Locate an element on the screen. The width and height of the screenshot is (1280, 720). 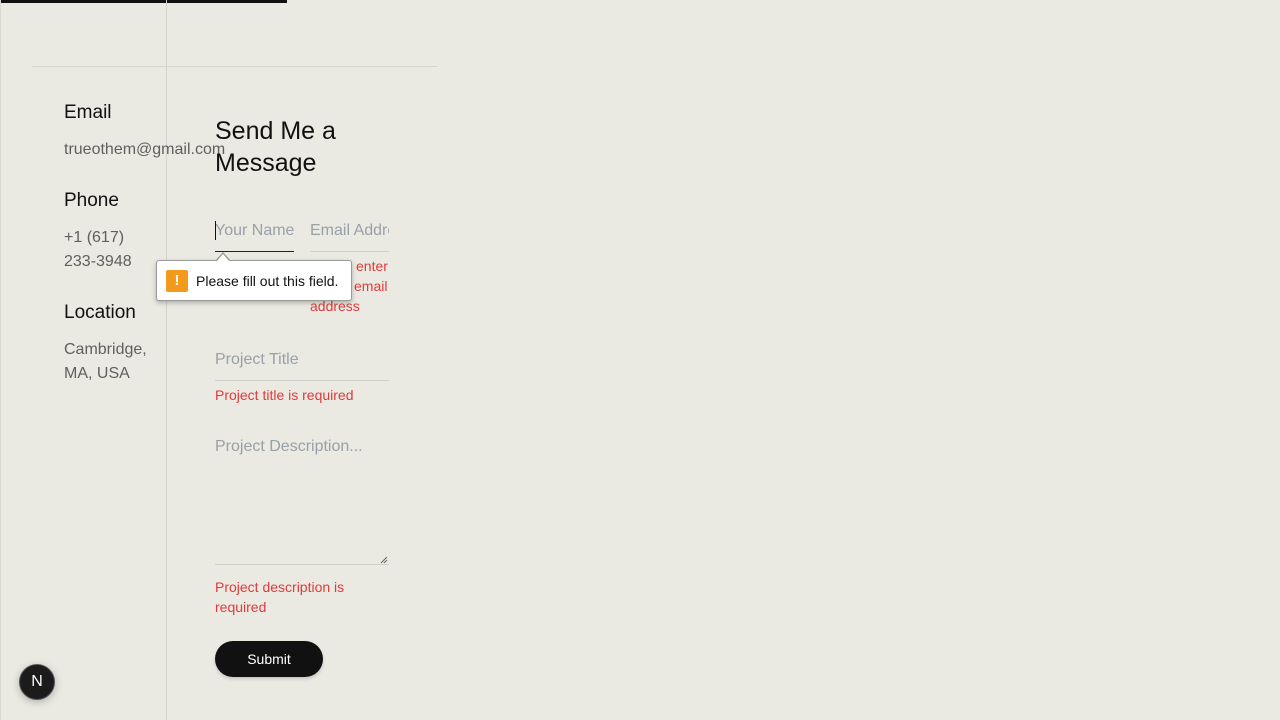
validation-tooltip: ! Please fill out this field. is located at coordinates (254, 280).